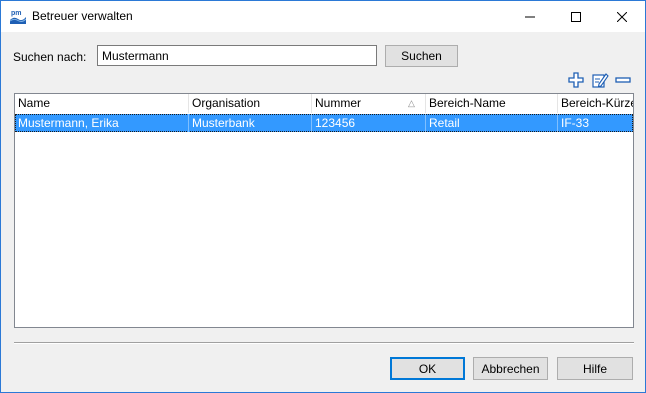  I want to click on svg-text: pm, so click(16, 13).